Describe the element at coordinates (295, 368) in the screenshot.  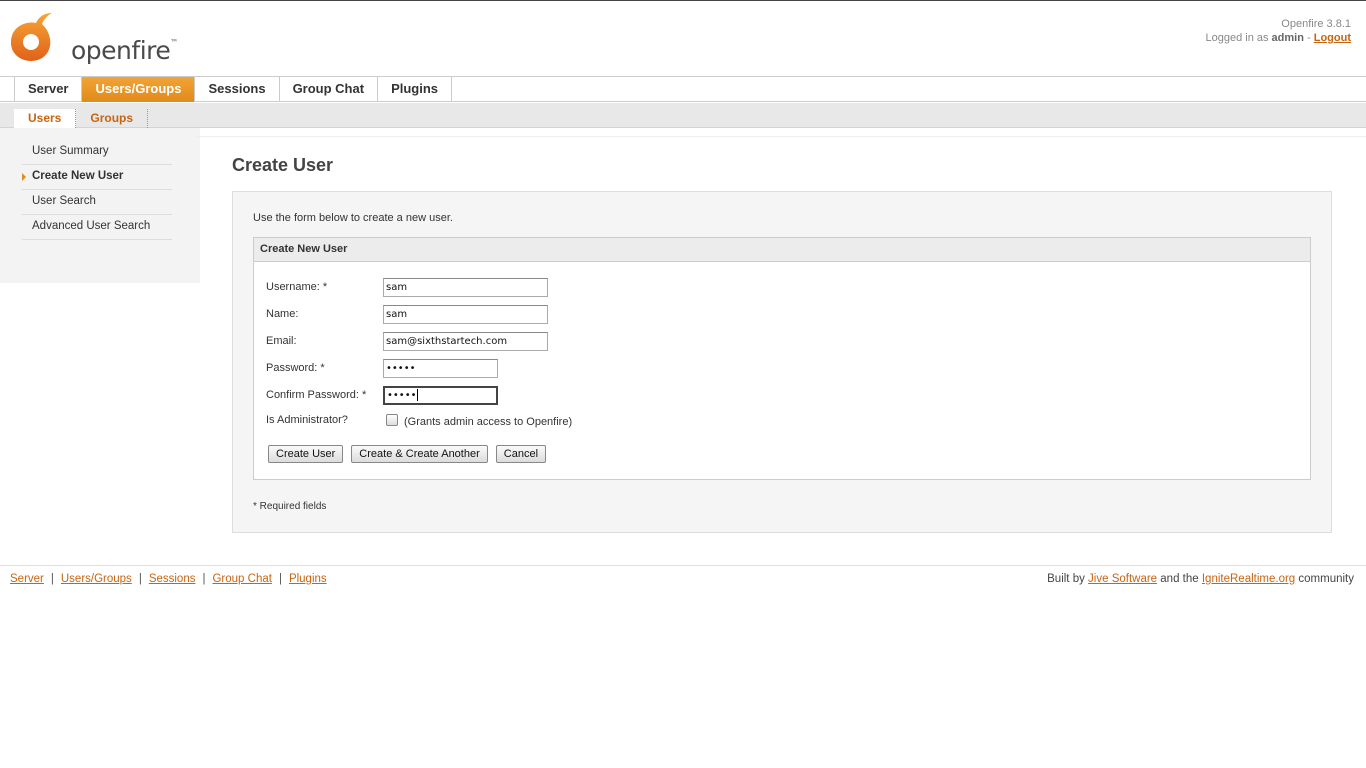
I see `password-label: Password: *` at that location.